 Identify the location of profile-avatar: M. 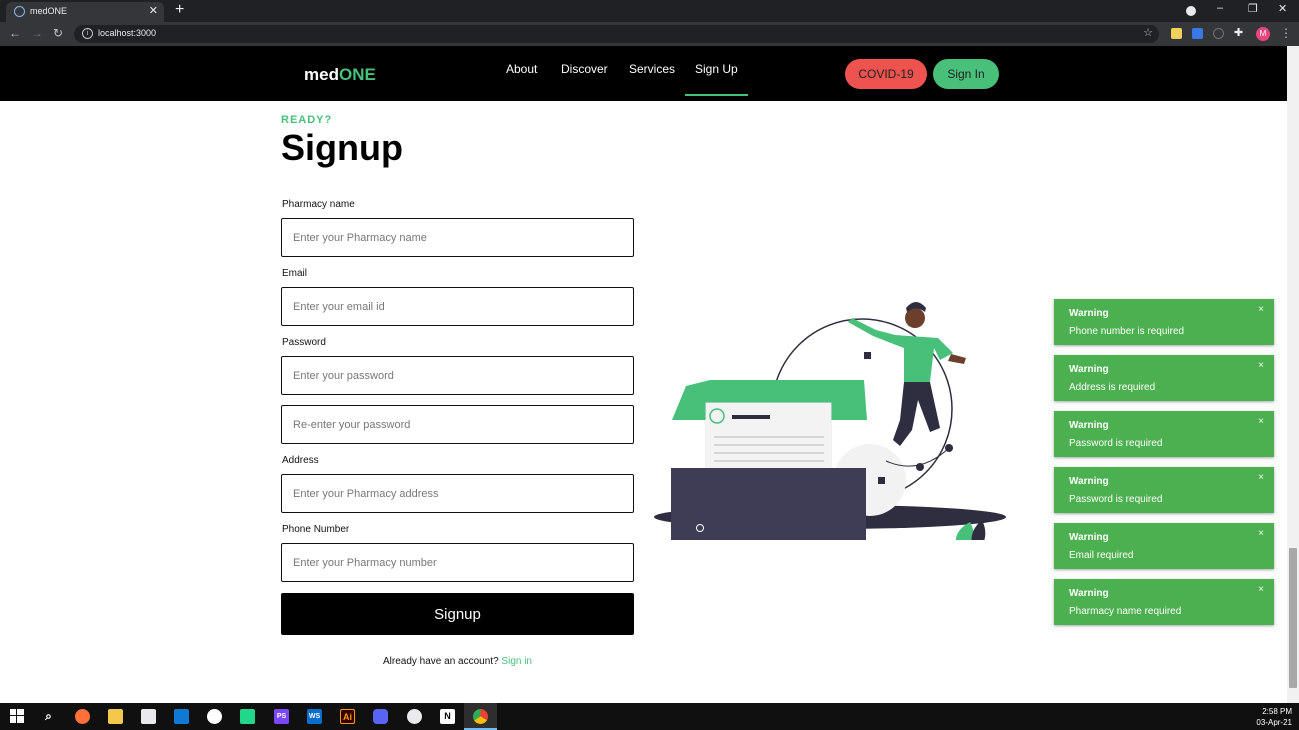
(1263, 34).